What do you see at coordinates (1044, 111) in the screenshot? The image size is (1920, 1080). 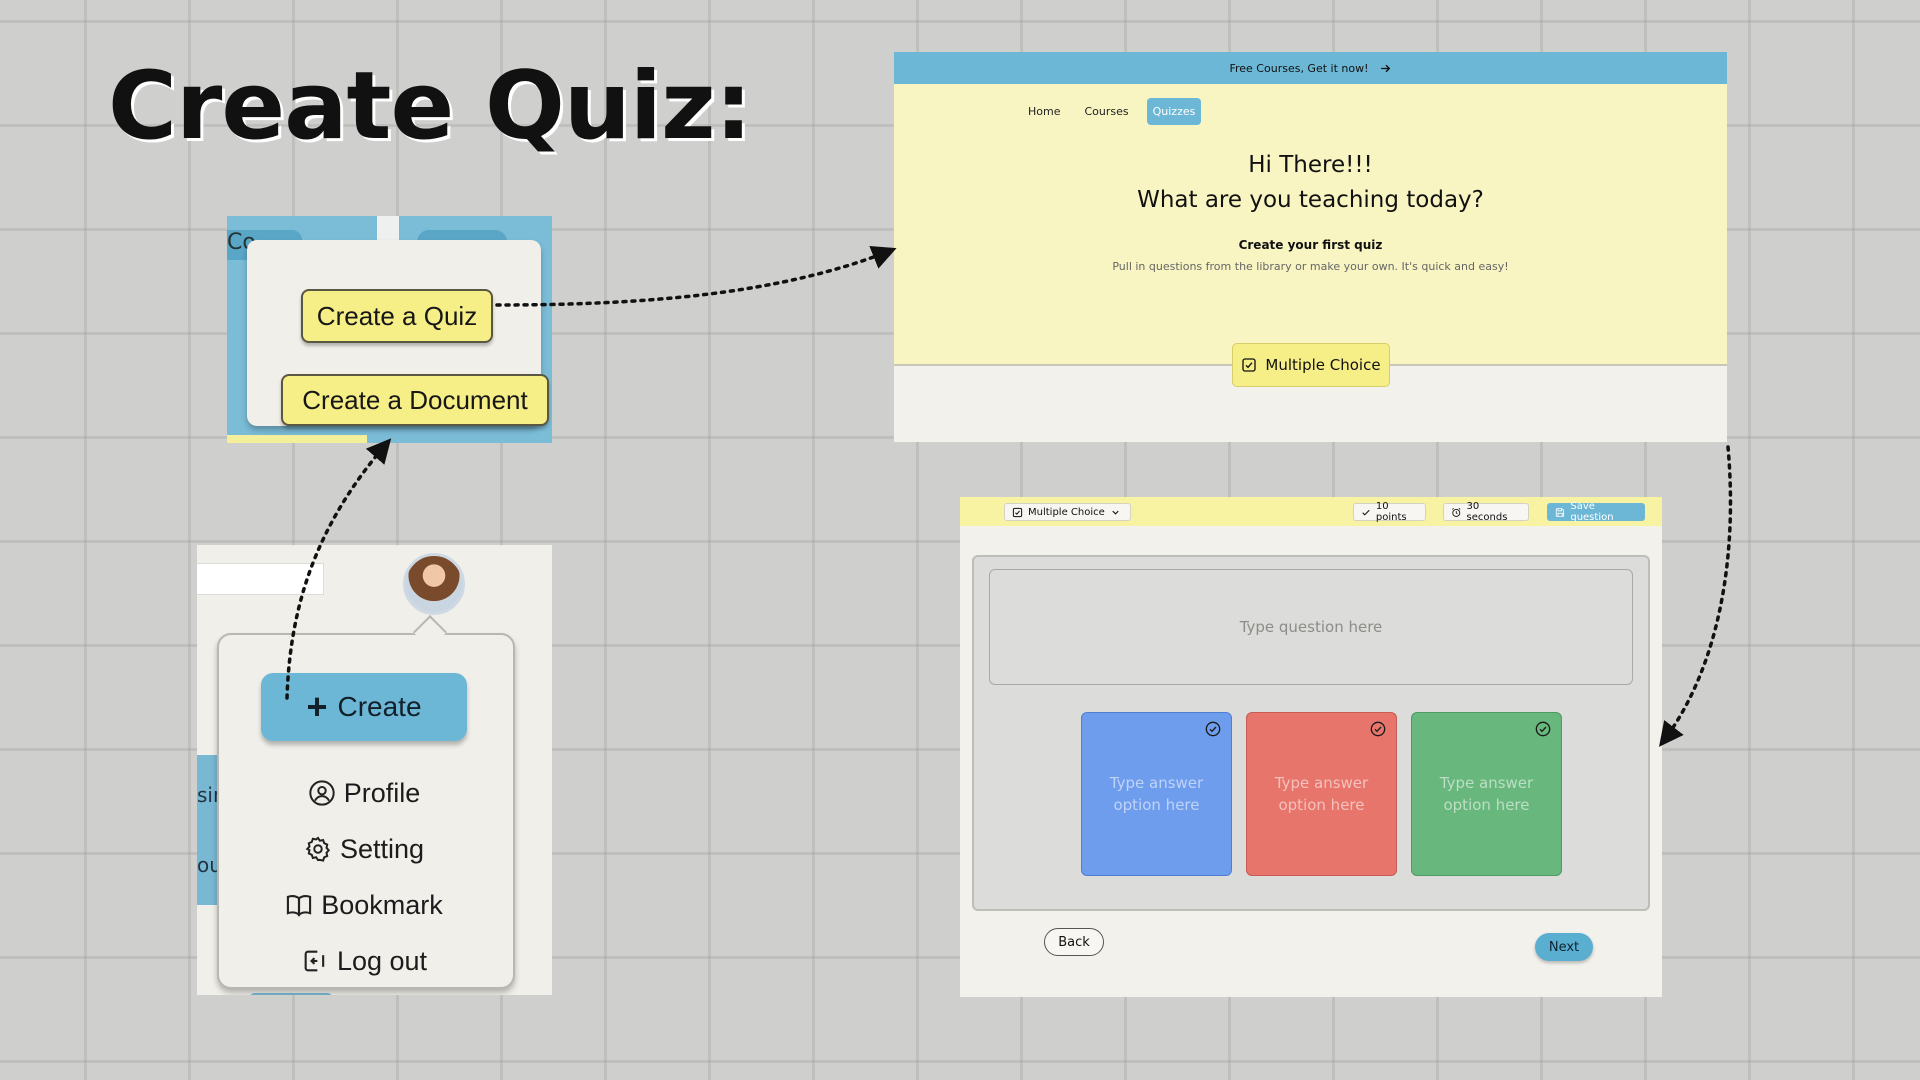 I see `nav-home: Home` at bounding box center [1044, 111].